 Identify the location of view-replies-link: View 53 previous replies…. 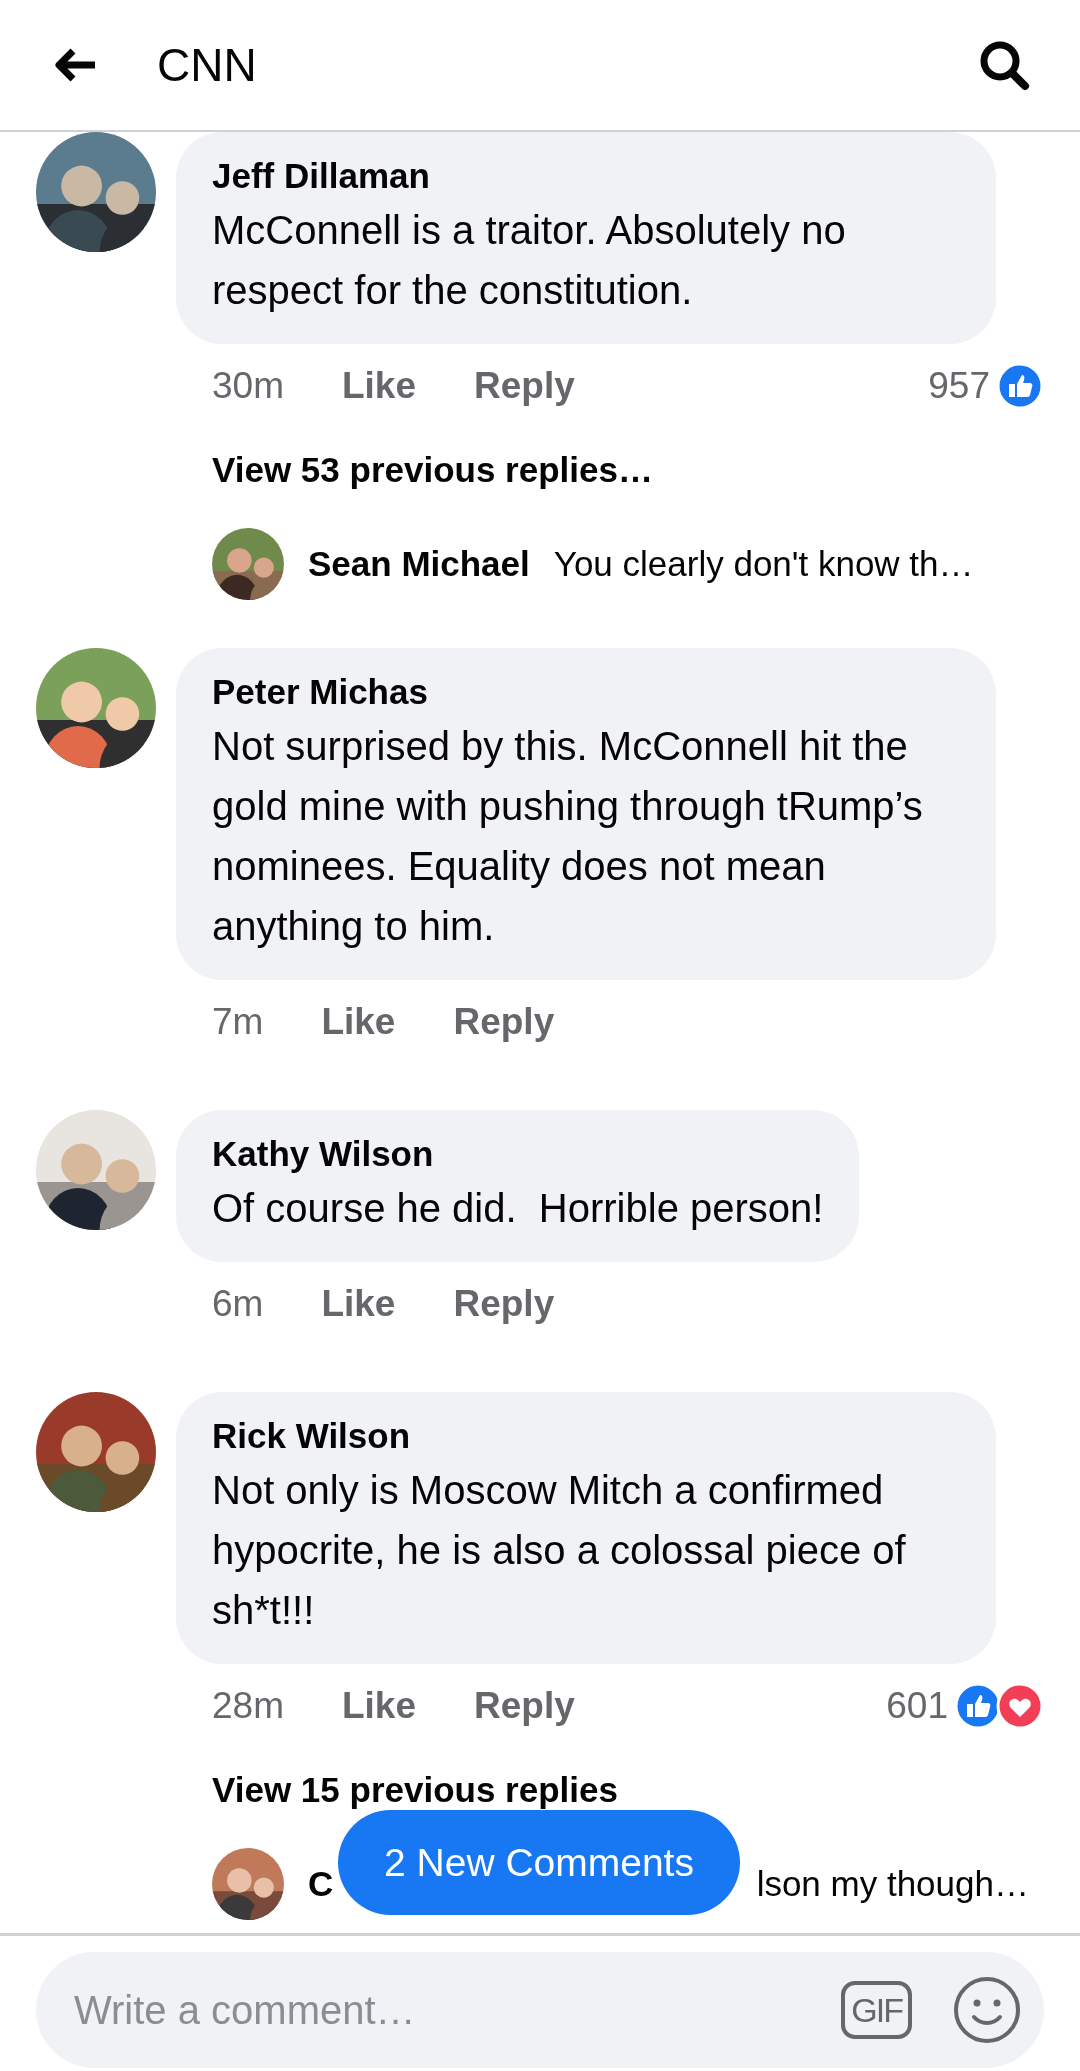
(414, 470).